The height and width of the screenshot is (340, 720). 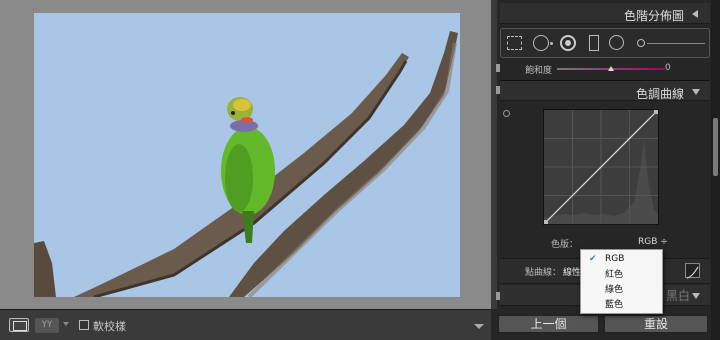 I want to click on spot-removal-icon, so click(x=541, y=43).